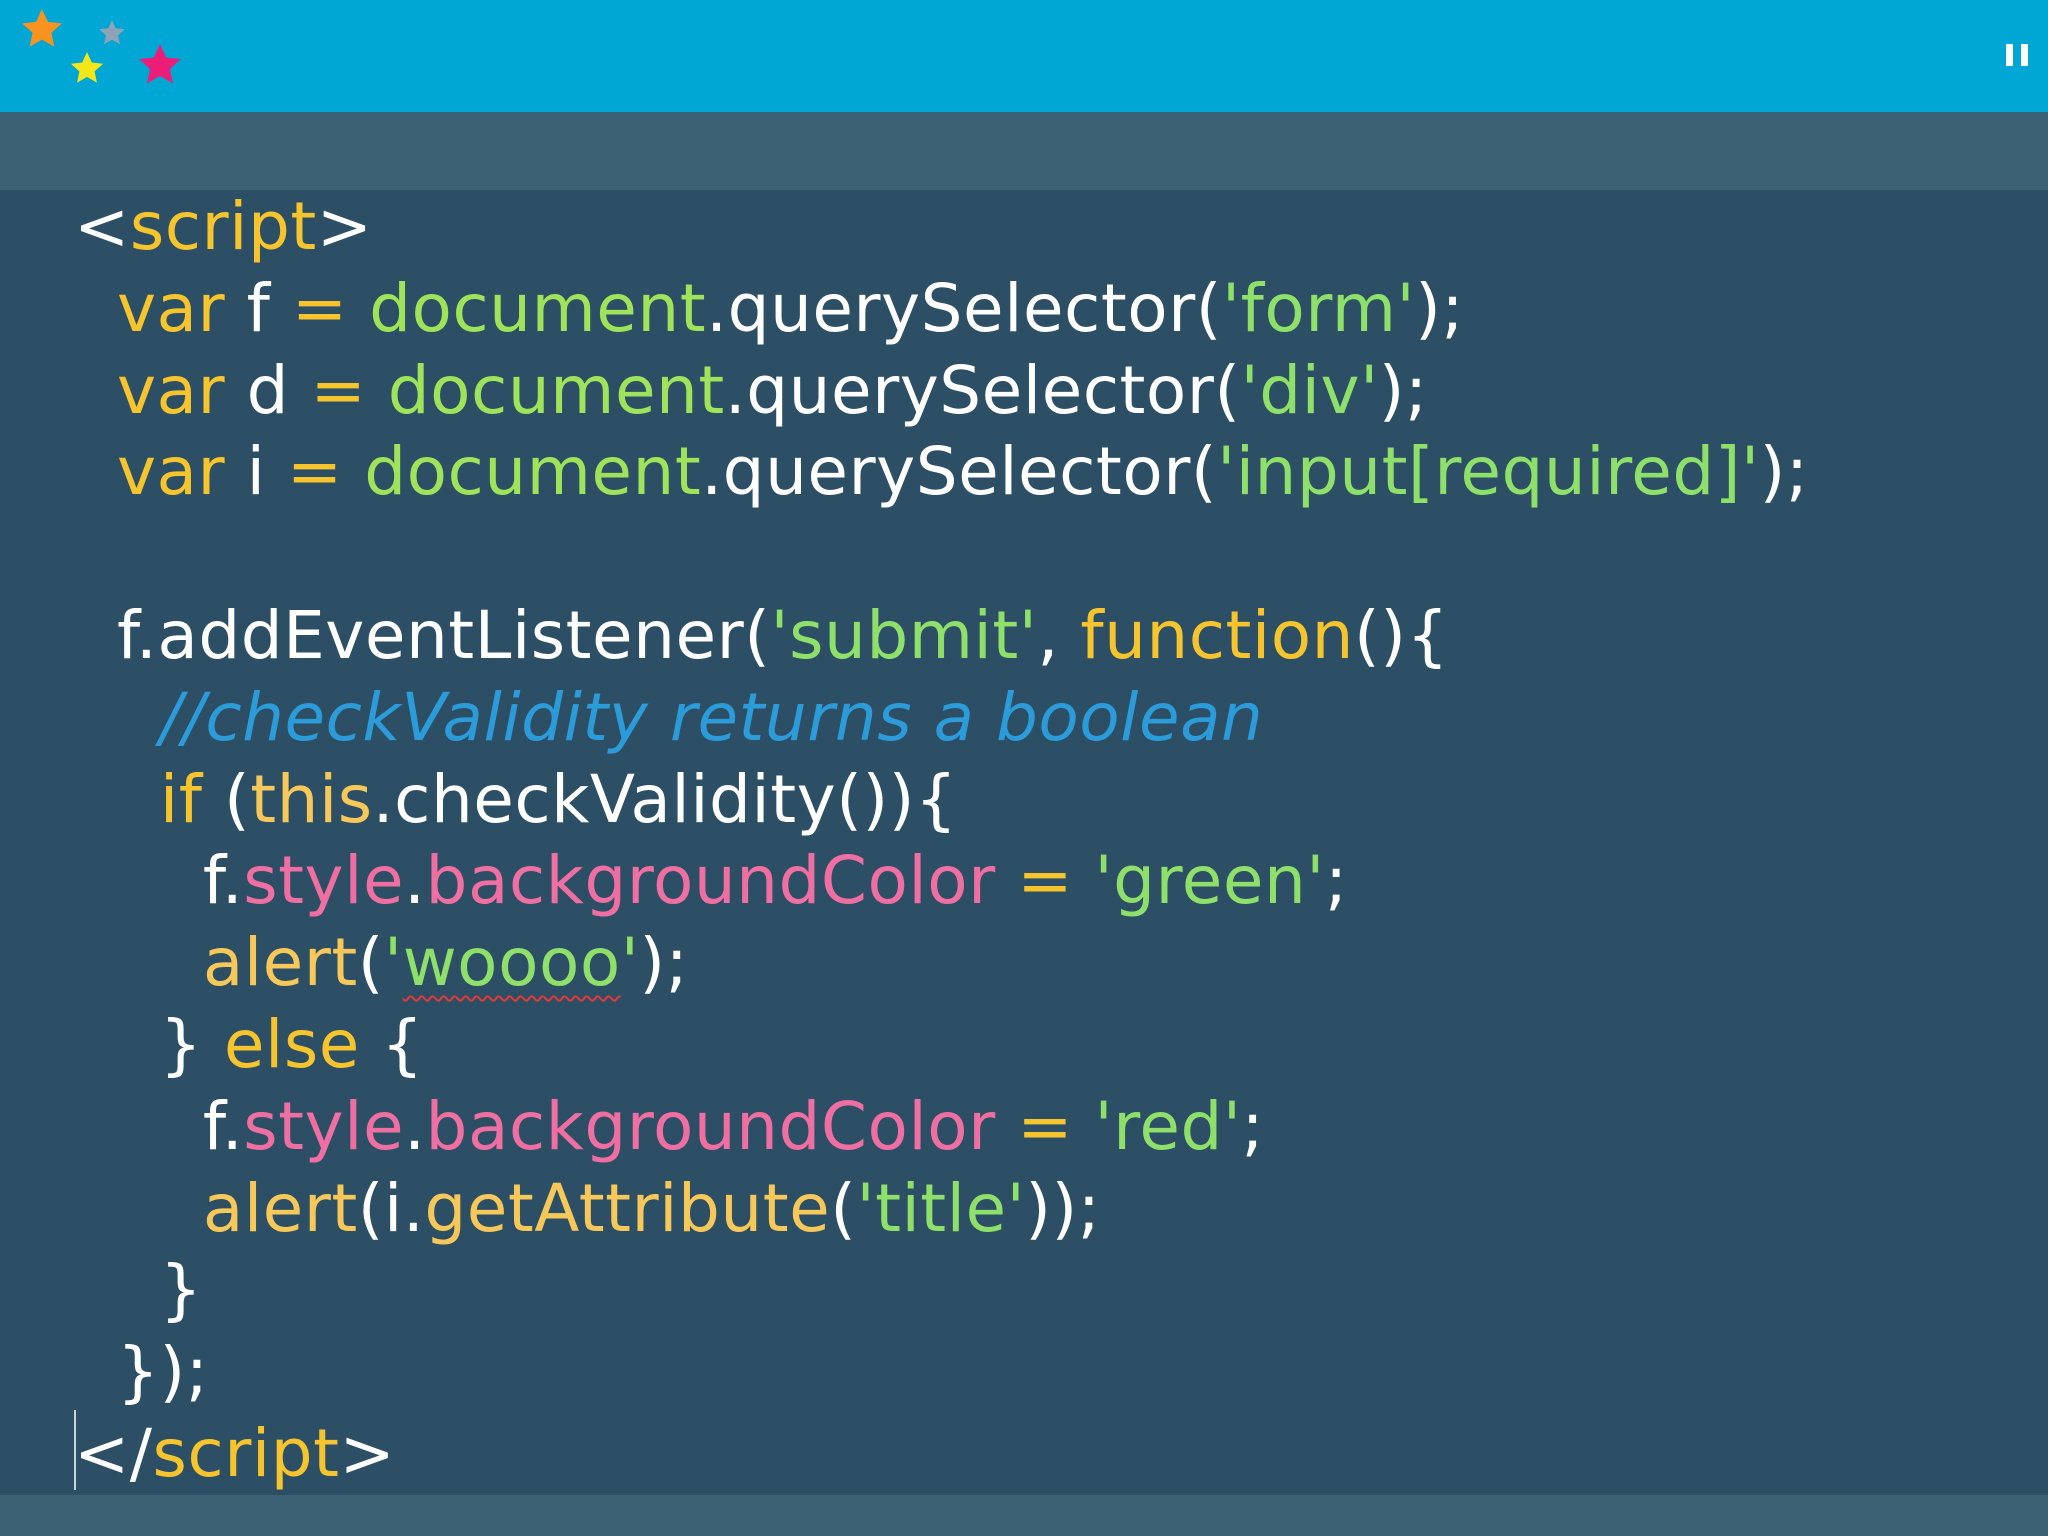 The width and height of the screenshot is (2048, 1536). I want to click on code-line: }, so click(941, 1290).